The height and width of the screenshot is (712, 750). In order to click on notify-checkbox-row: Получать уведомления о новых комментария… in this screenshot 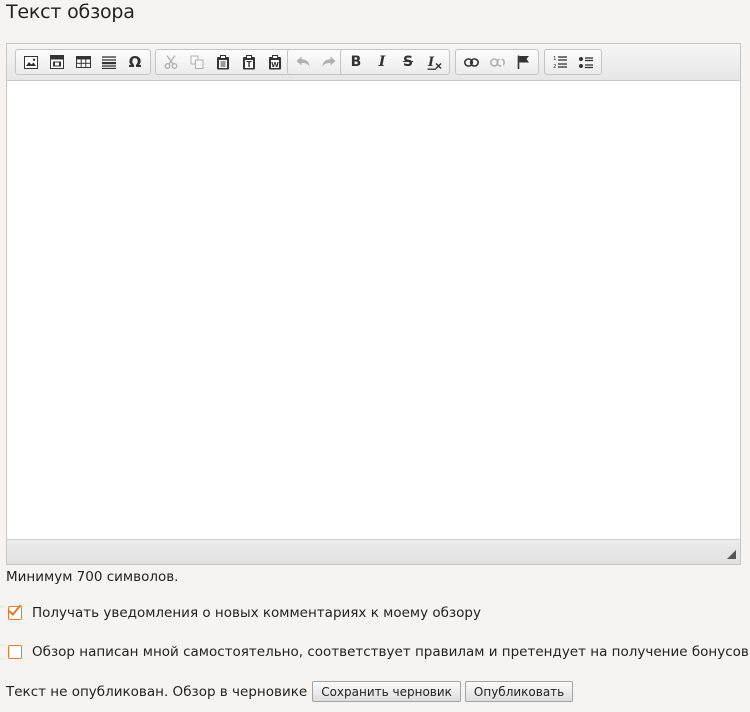, I will do `click(244, 611)`.